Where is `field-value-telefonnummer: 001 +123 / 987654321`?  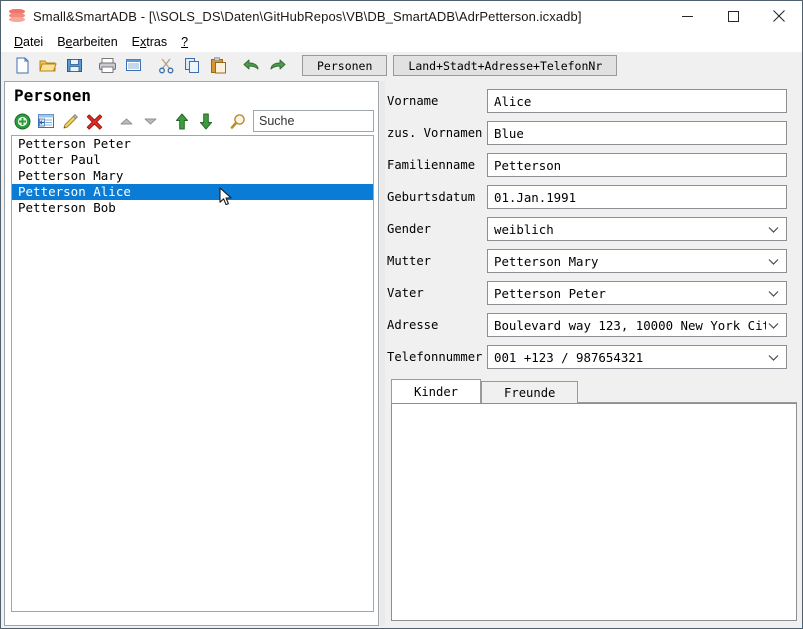
field-value-telefonnummer: 001 +123 / 987654321 is located at coordinates (569, 357).